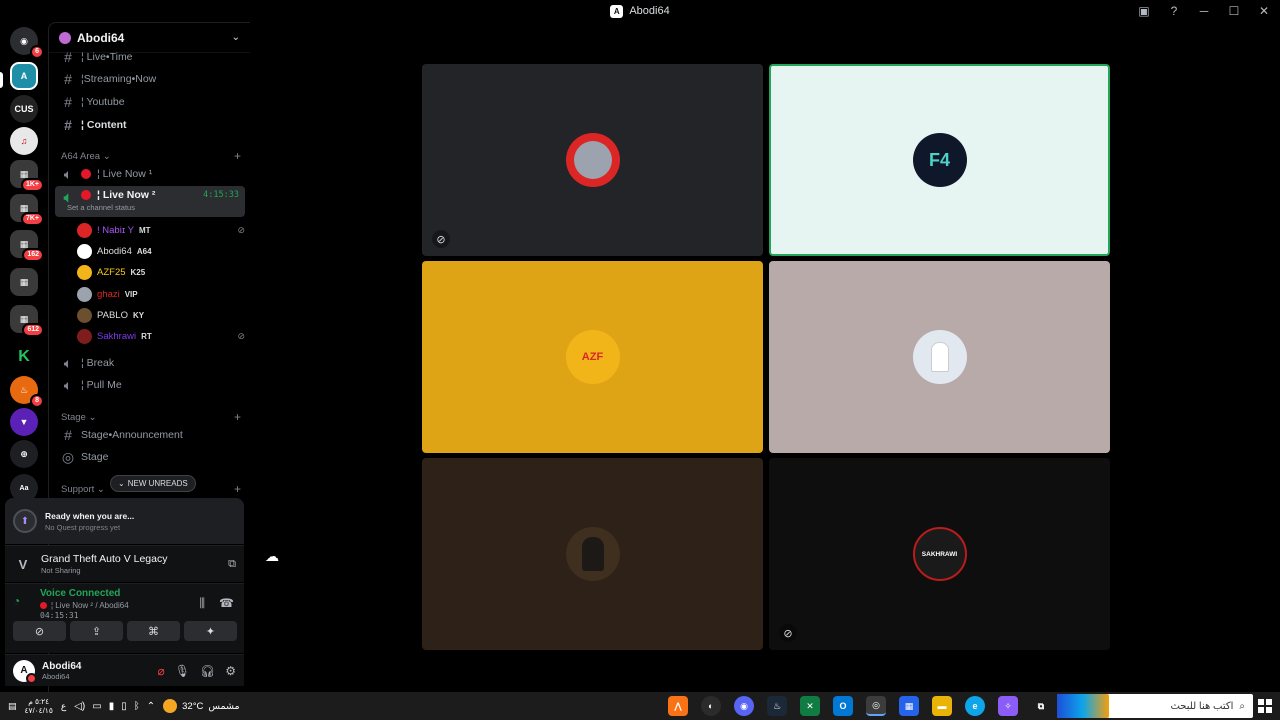 The image size is (1280, 720). I want to click on voice-channel-pull-me: 🔈︎ ¦ Pull Me, so click(150, 385).